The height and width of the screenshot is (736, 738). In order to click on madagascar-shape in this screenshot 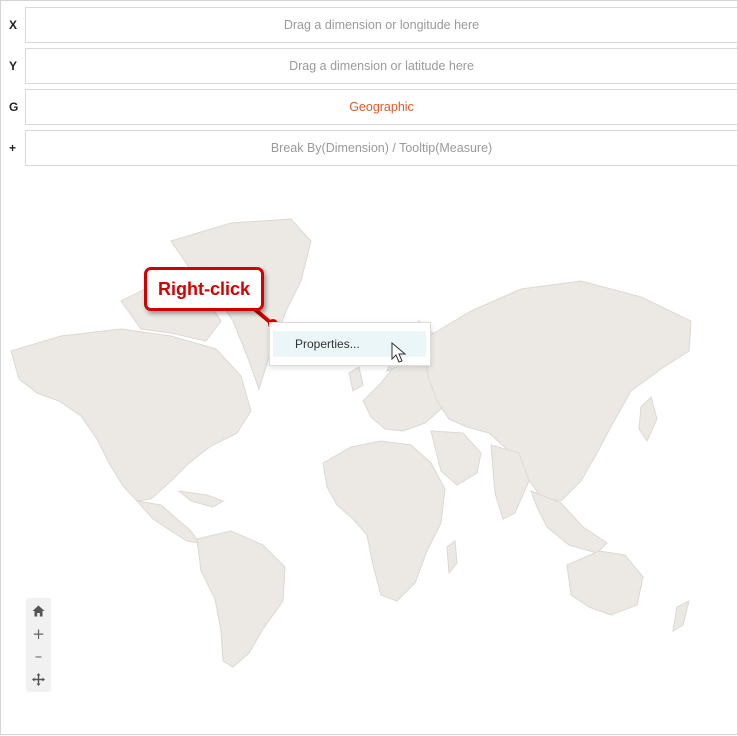, I will do `click(452, 557)`.